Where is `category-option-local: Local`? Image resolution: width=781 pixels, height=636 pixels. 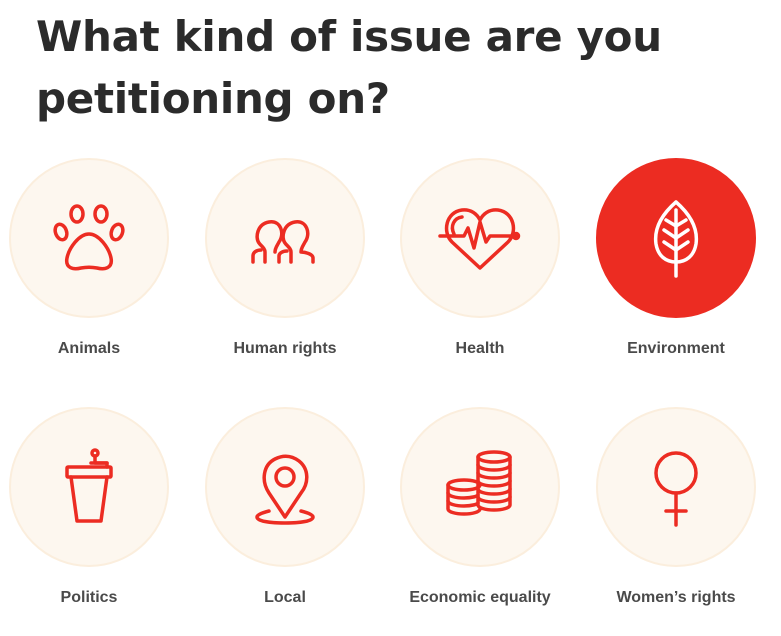
category-option-local: Local is located at coordinates (286, 517).